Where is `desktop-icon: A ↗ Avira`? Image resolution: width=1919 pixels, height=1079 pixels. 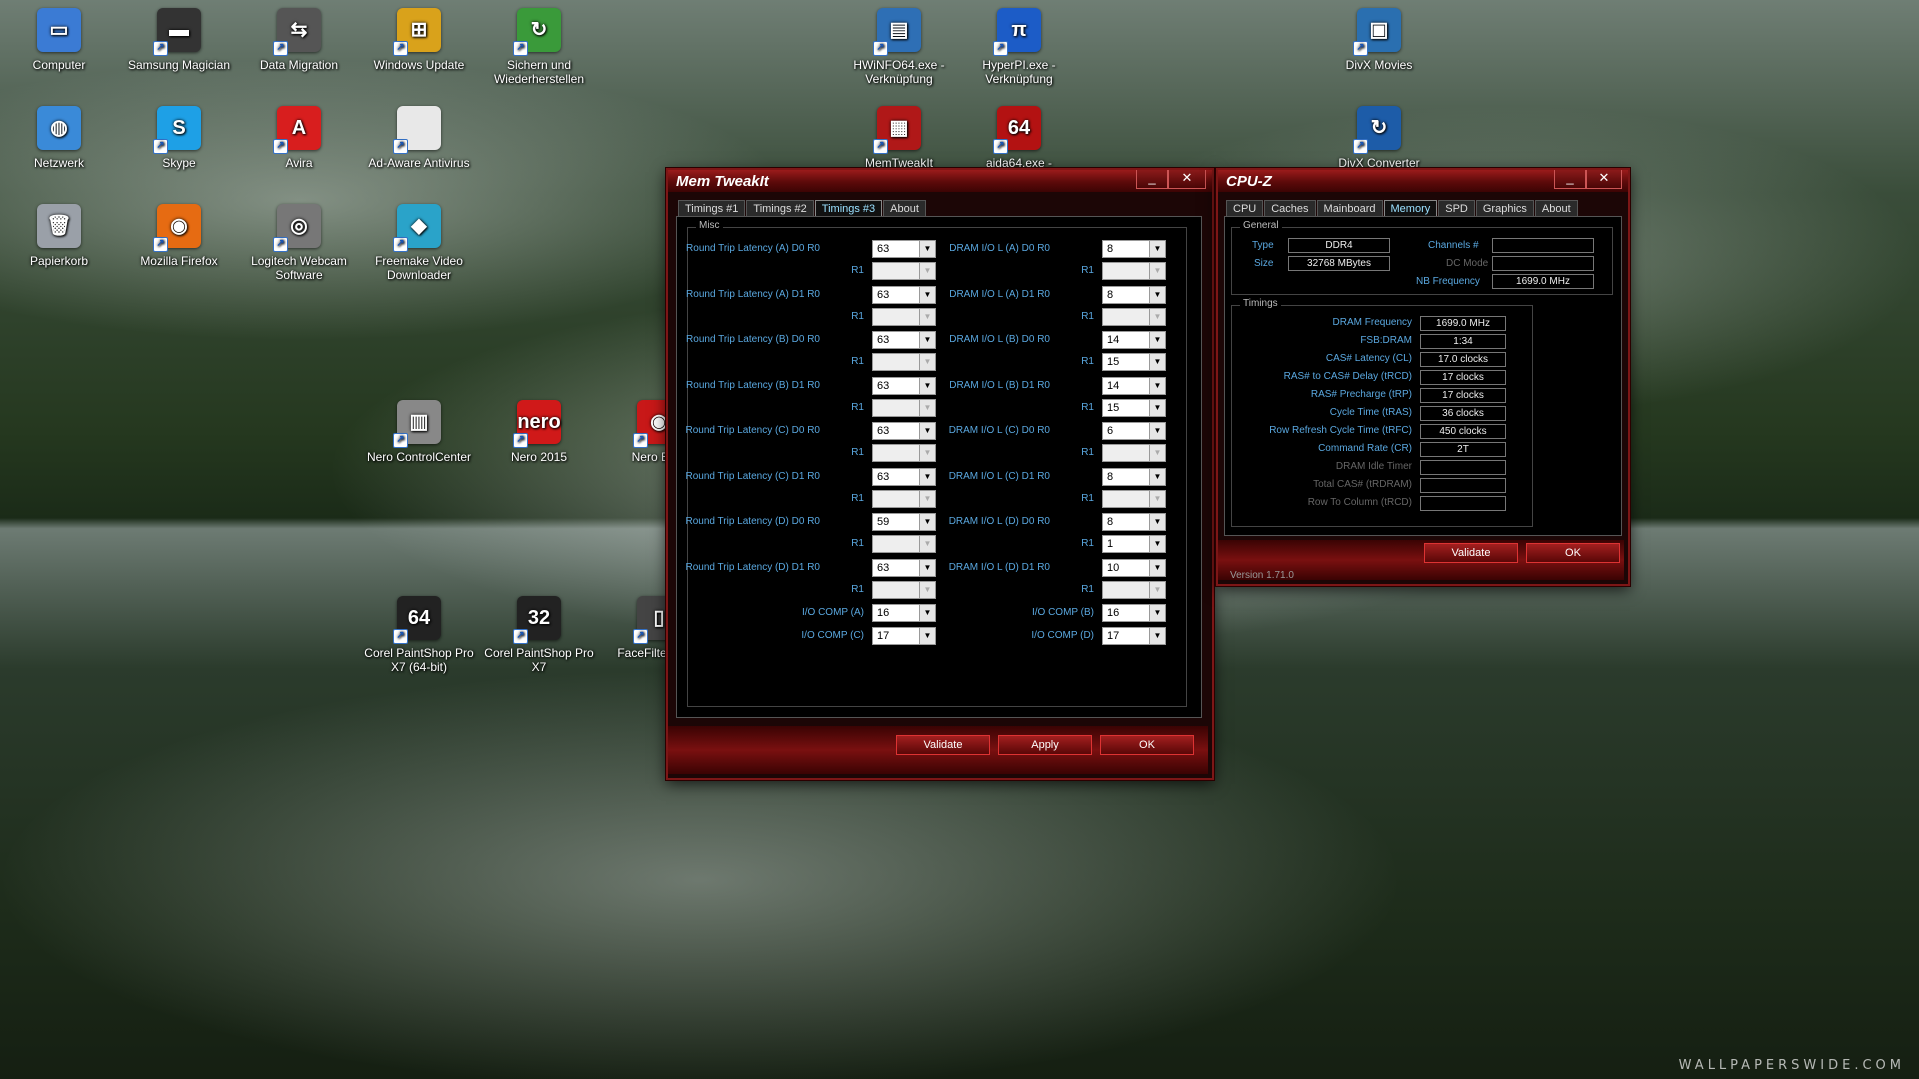 desktop-icon: A ↗ Avira is located at coordinates (299, 138).